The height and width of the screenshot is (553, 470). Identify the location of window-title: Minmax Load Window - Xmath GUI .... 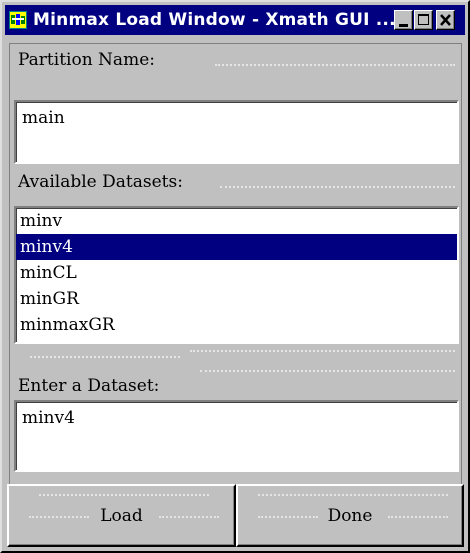
(214, 20).